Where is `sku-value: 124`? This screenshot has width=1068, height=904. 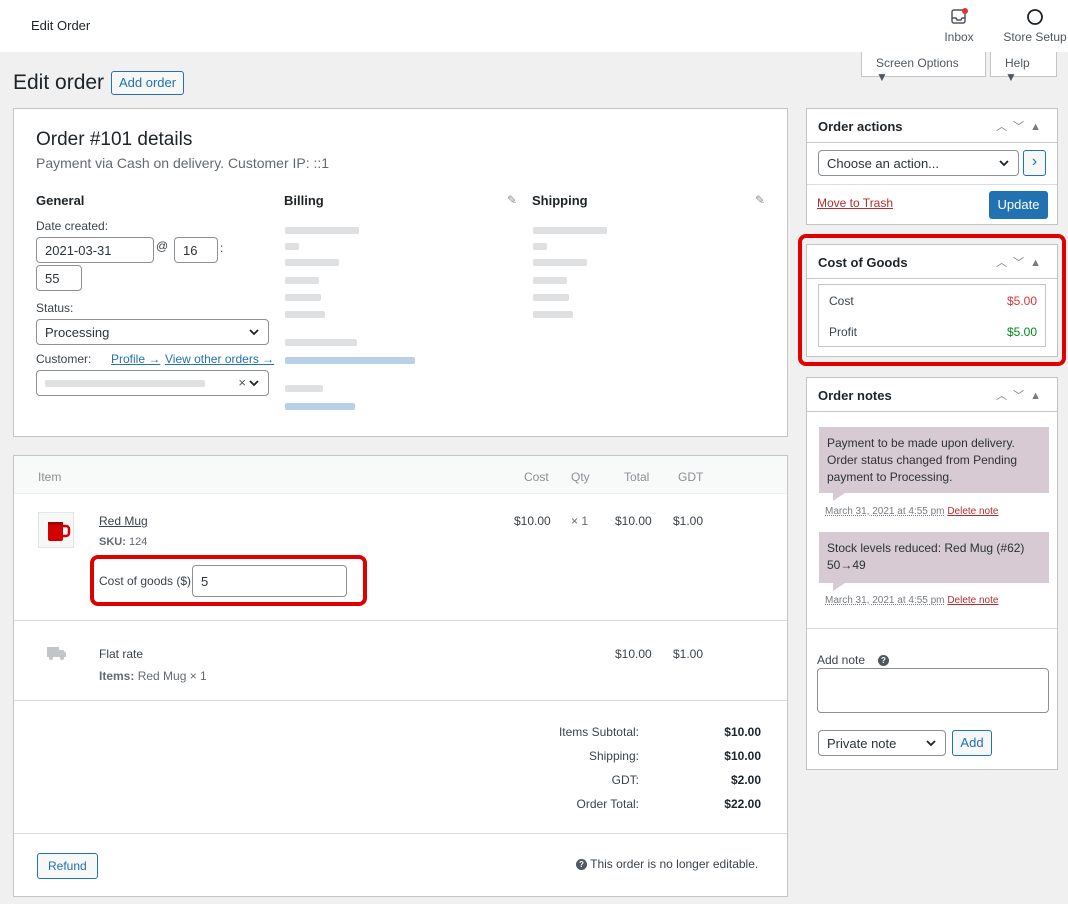 sku-value: 124 is located at coordinates (138, 542).